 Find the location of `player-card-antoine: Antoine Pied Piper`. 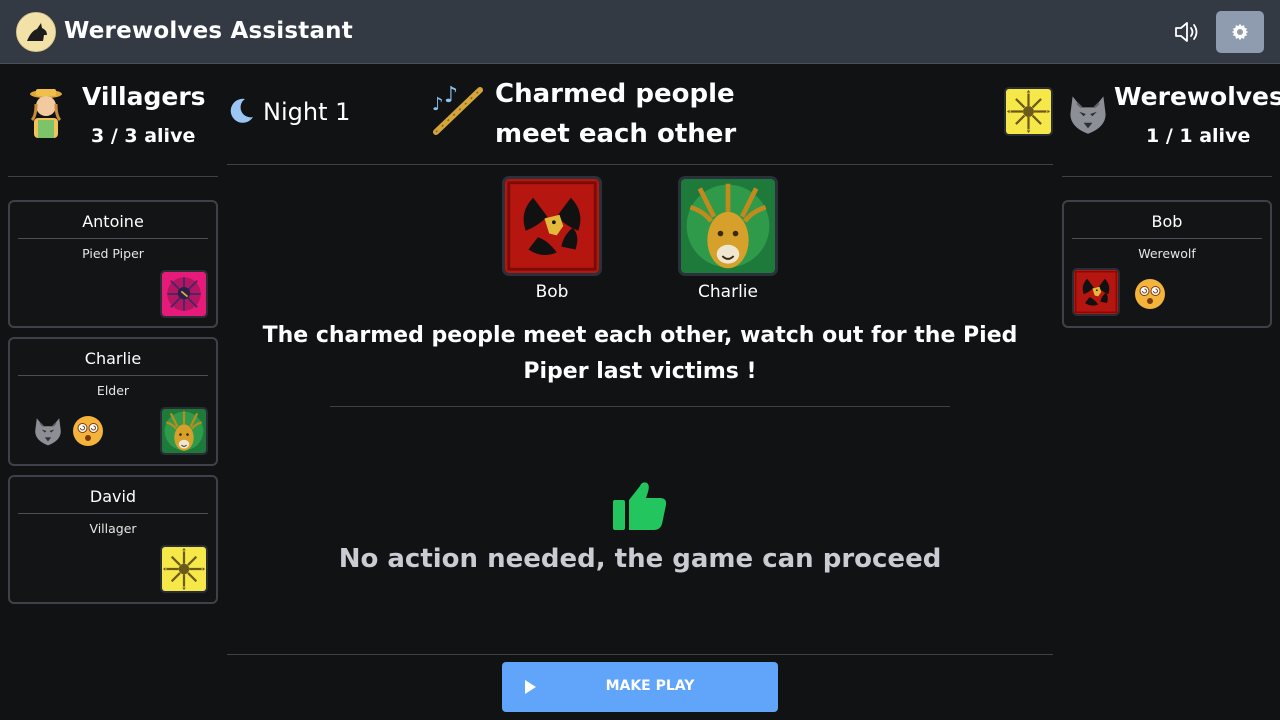

player-card-antoine: Antoine Pied Piper is located at coordinates (113, 264).